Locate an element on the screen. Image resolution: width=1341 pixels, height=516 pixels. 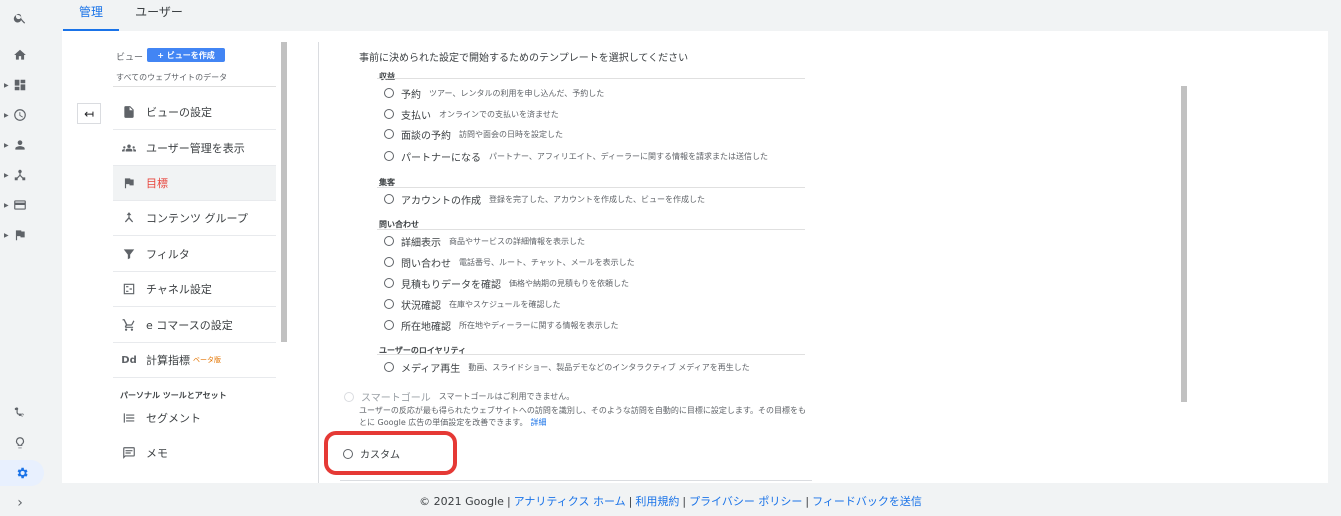
menu-item-label: e コマースの設定 is located at coordinates (189, 325).